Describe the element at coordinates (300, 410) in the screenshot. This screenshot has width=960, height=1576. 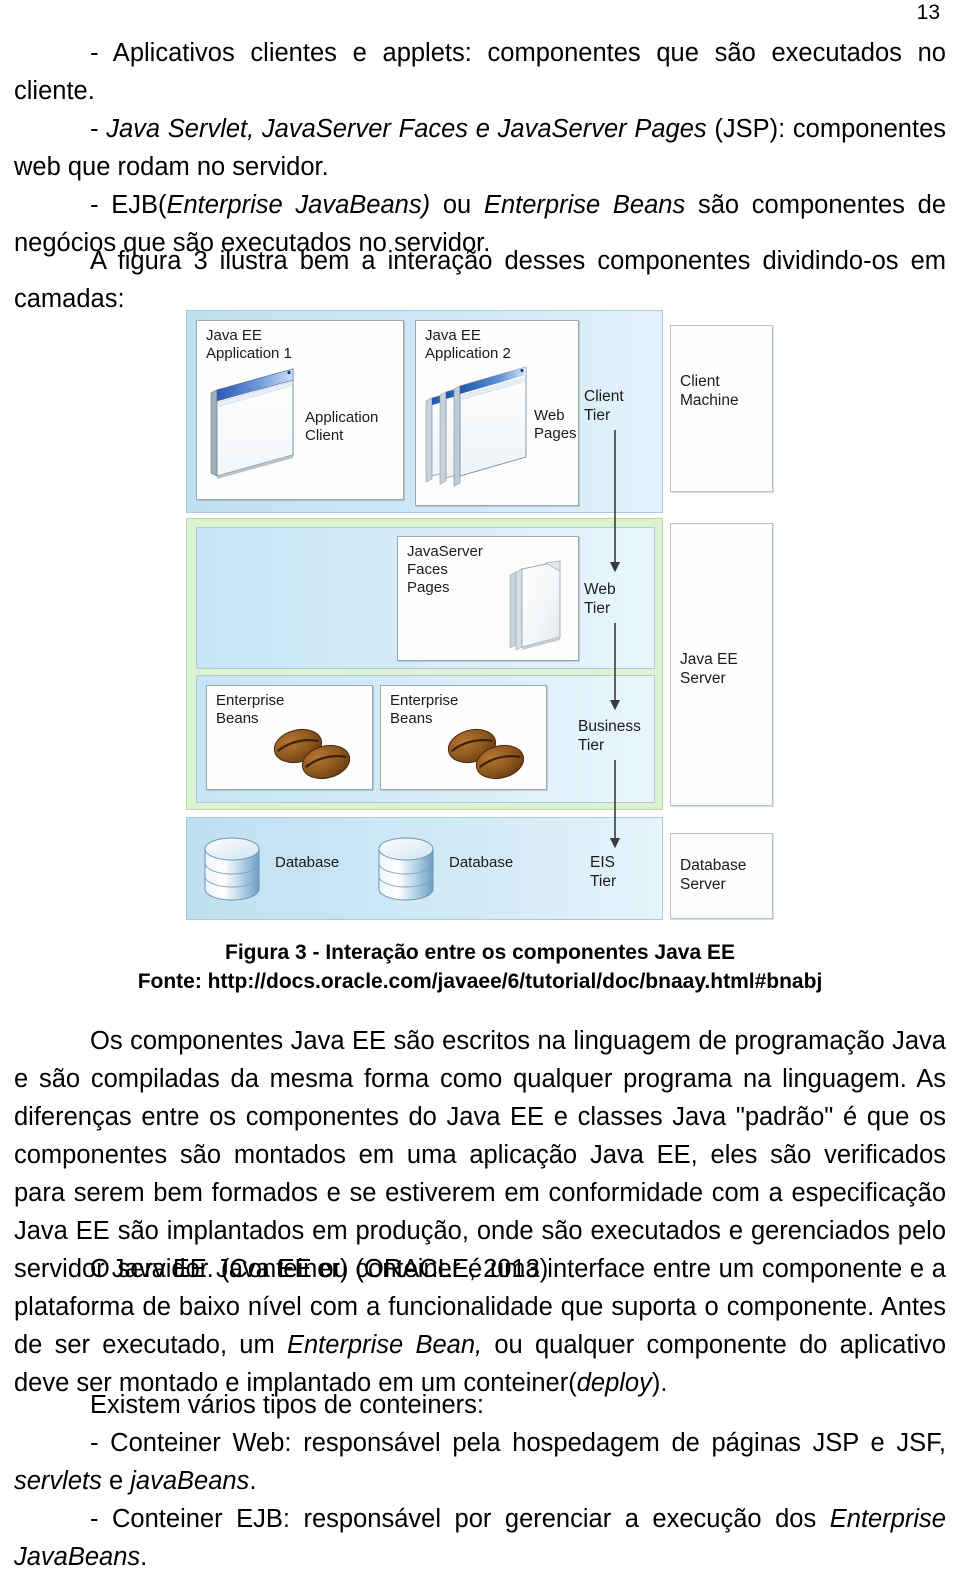
I see `java-ee-application-1-box: Java EE Application 1 Application Client` at that location.